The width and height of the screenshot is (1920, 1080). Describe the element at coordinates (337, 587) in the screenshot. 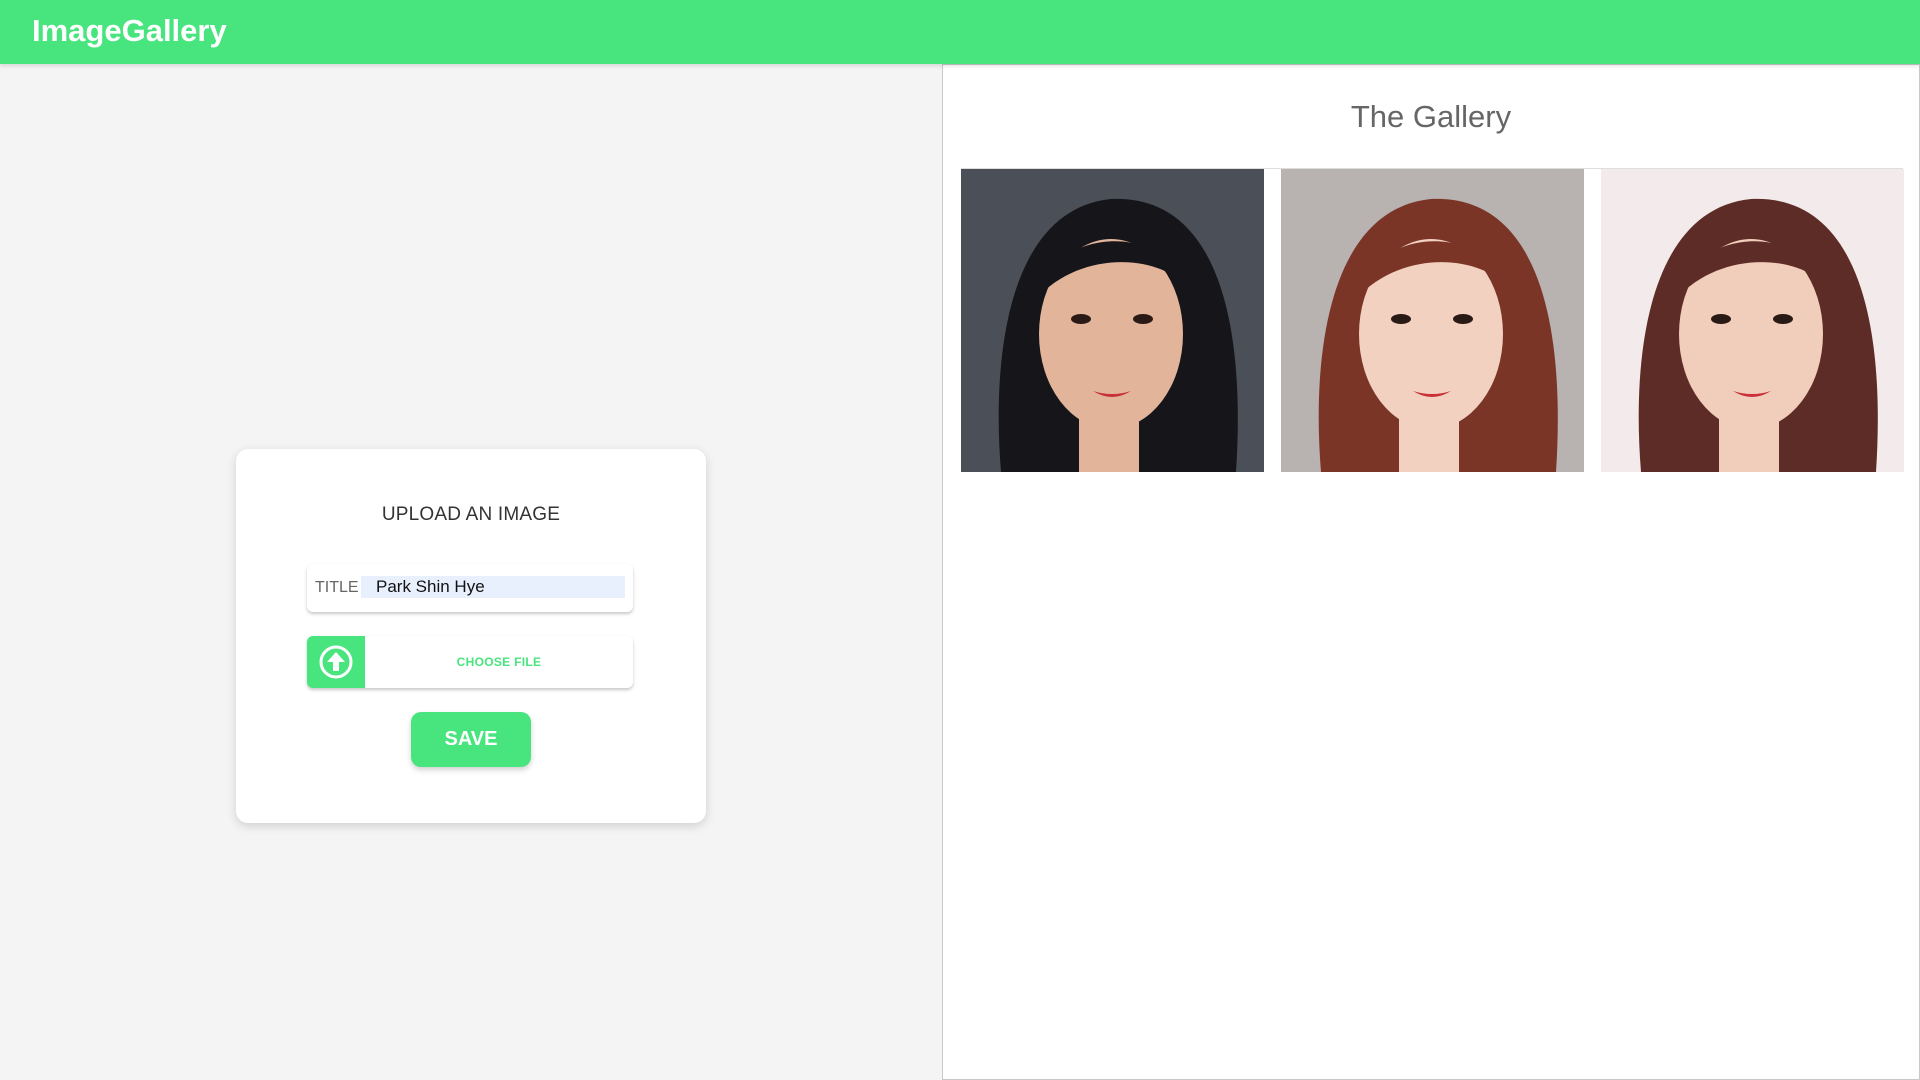

I see `title-label: TITLE` at that location.